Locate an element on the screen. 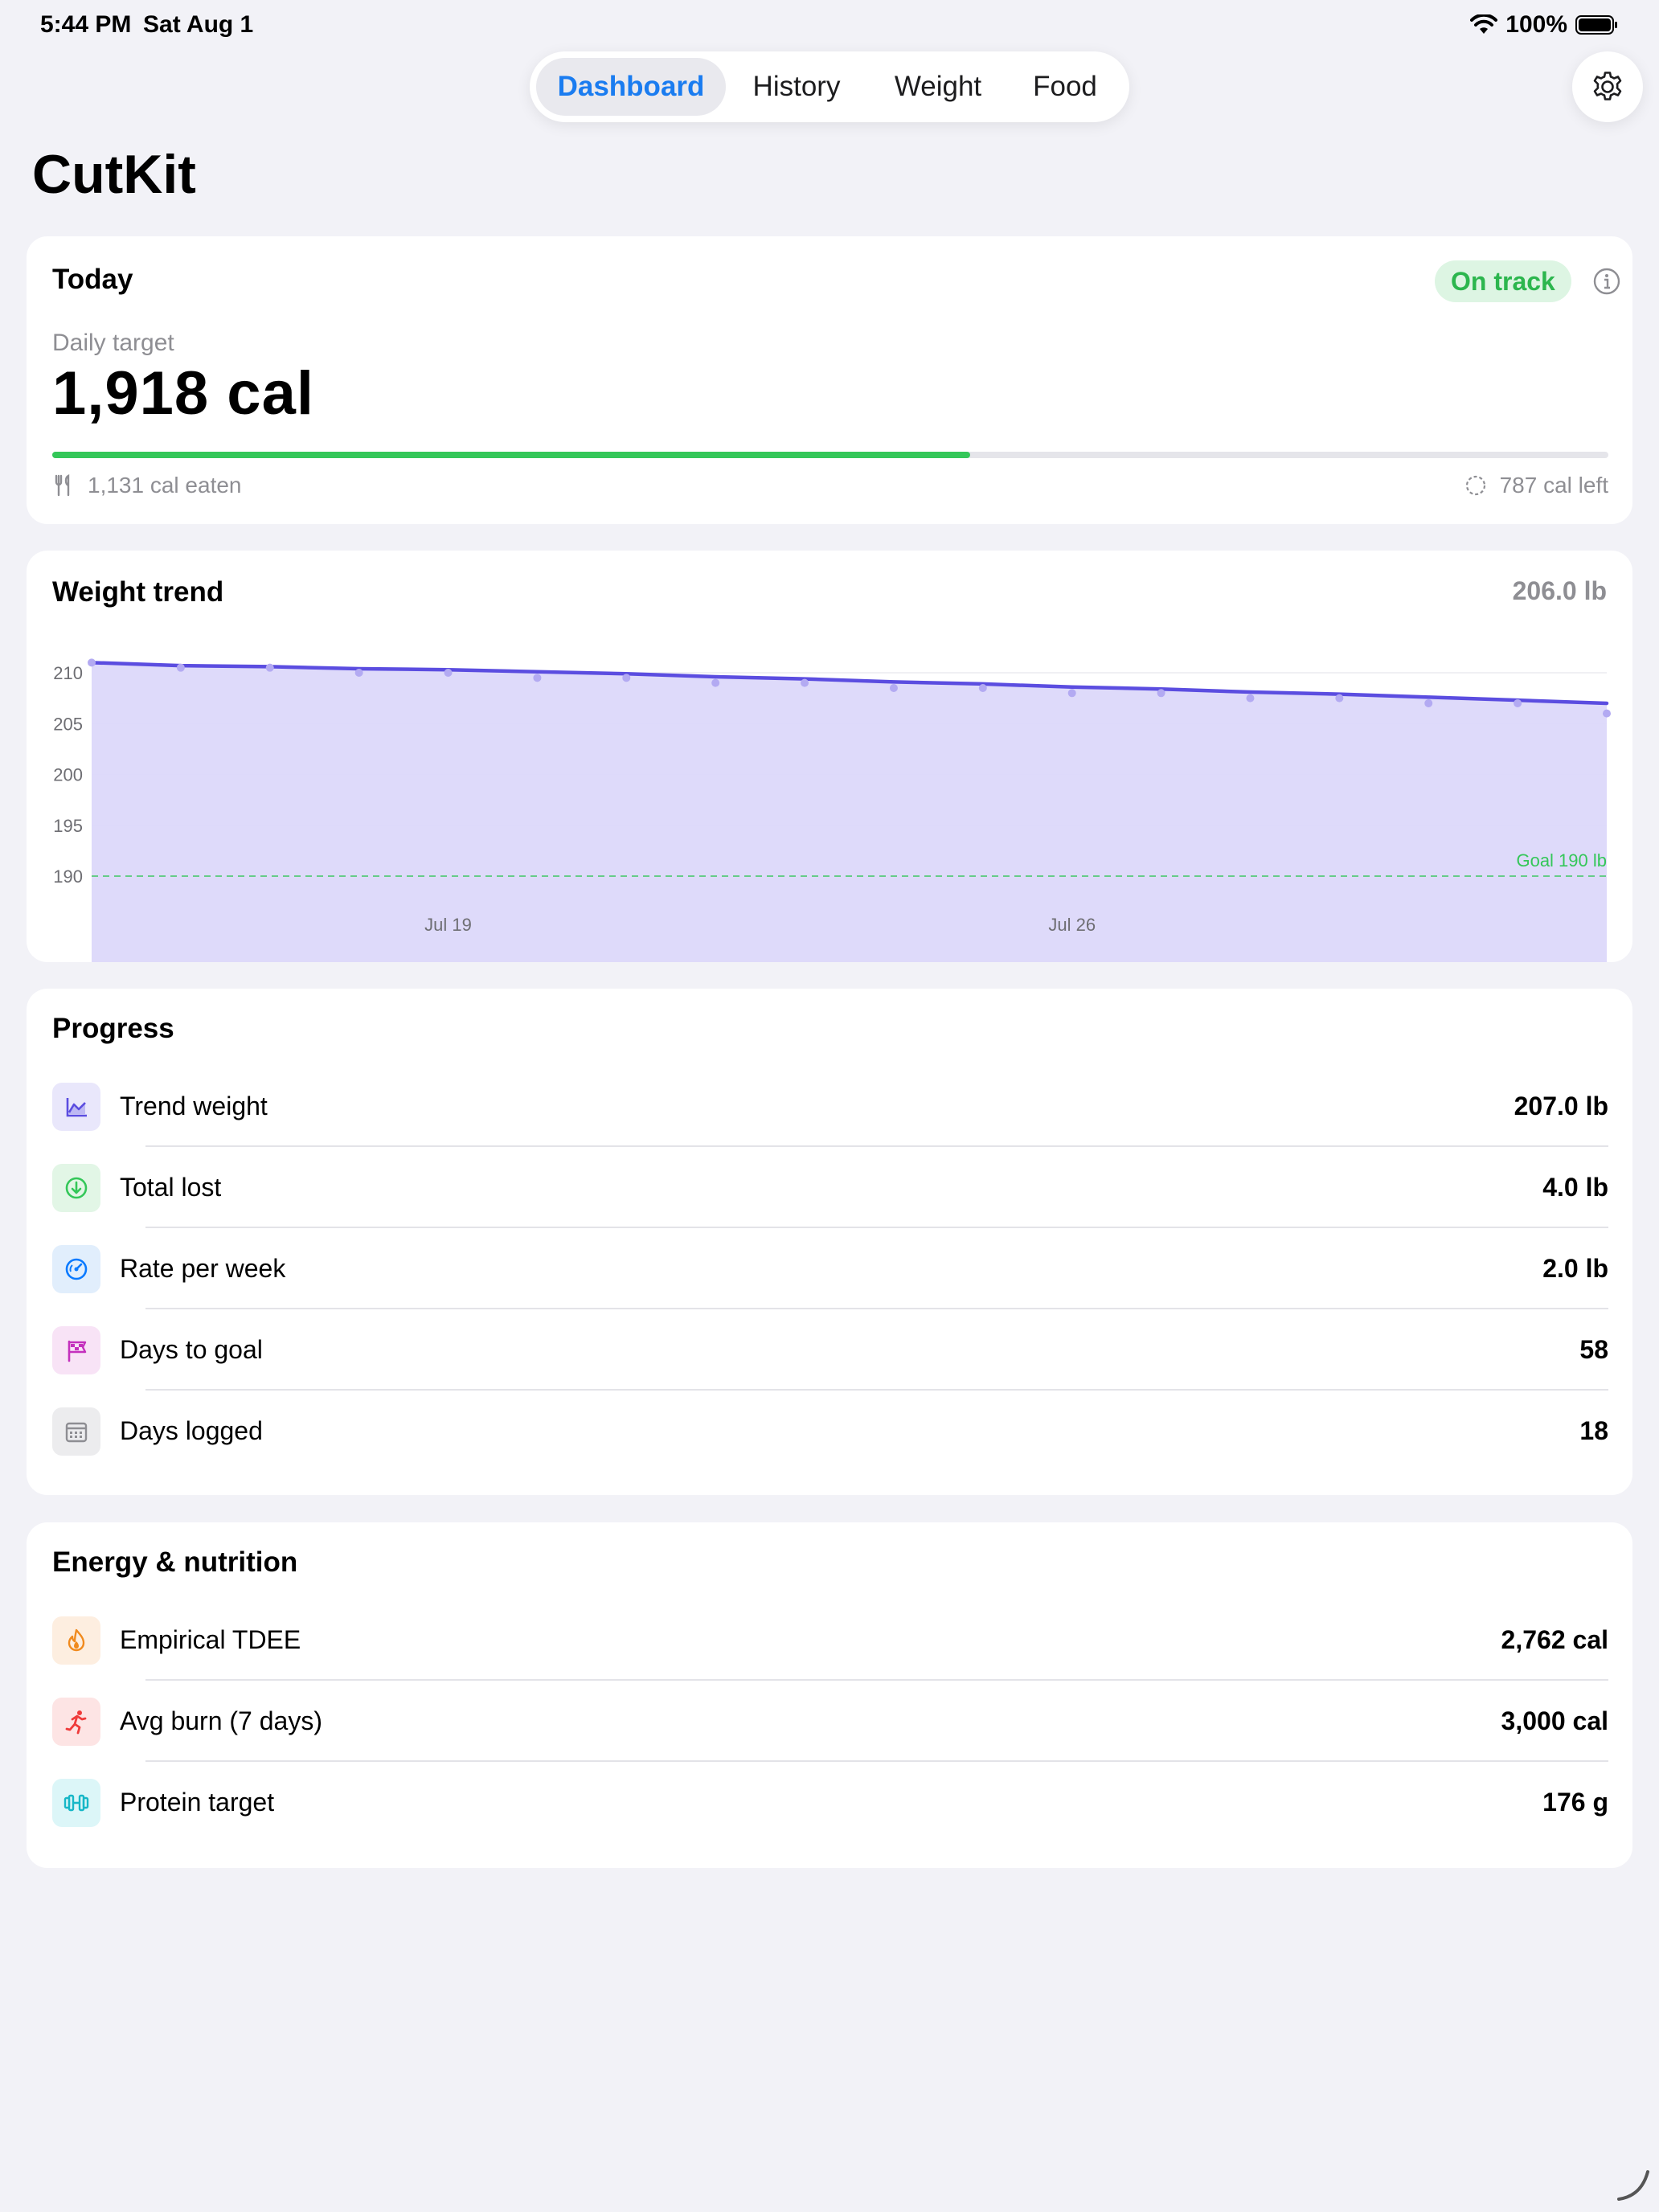  tab-food: Food is located at coordinates (1065, 87).